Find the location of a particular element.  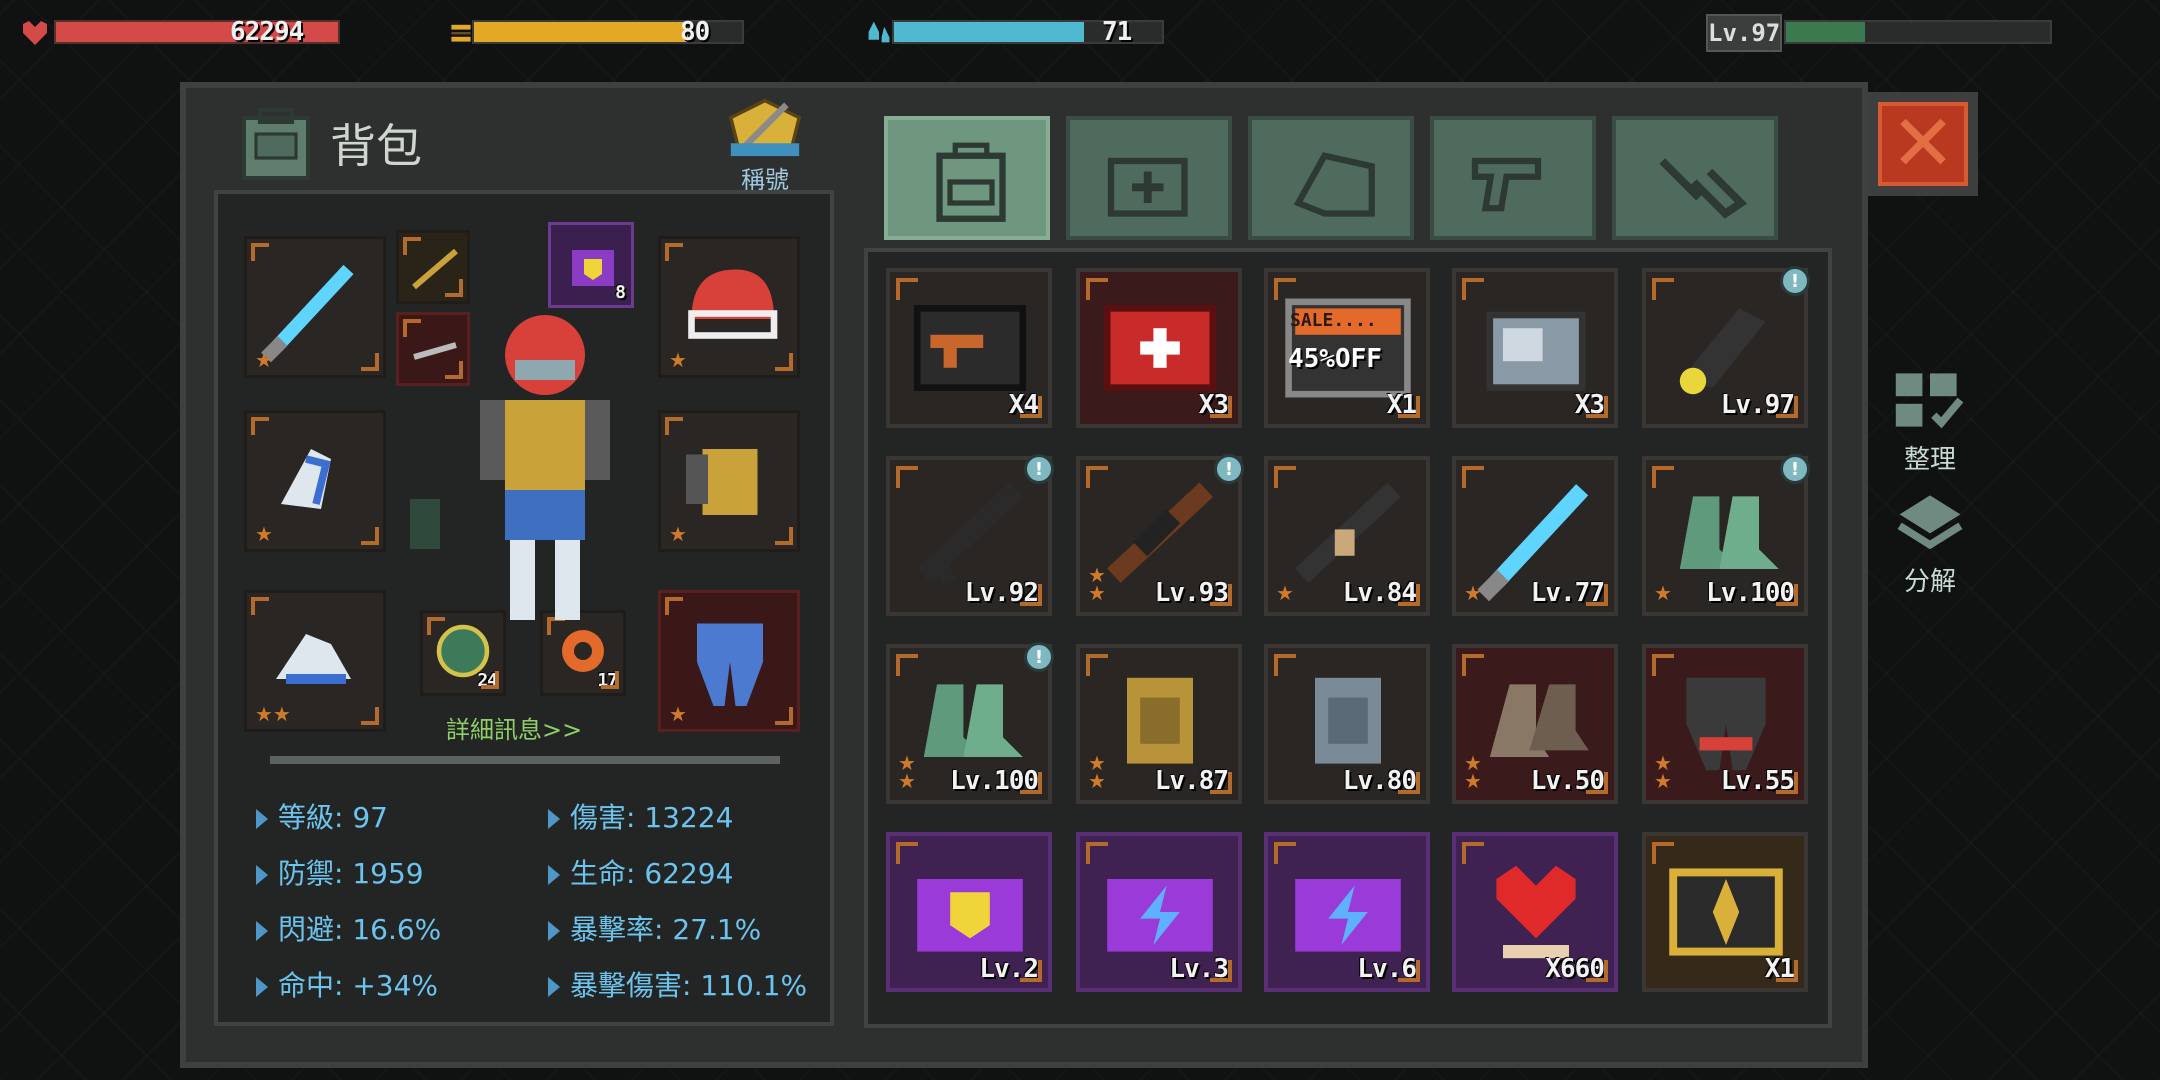

item-label: Lv.80 is located at coordinates (1379, 781).